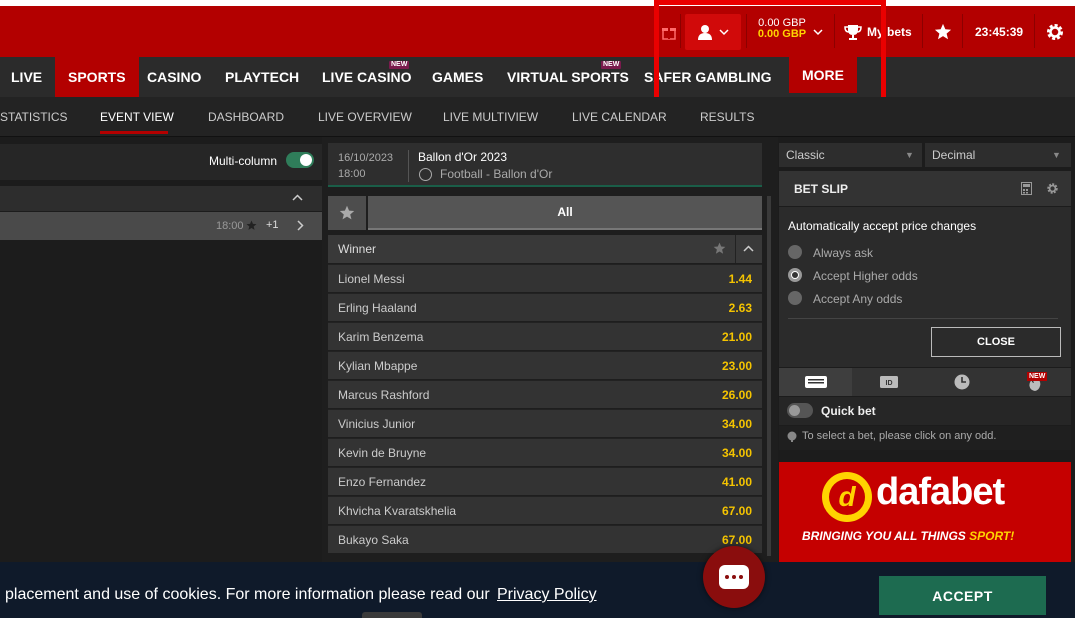 This screenshot has height=618, width=1075. I want to click on dafabet-logo-text: dafabet, so click(940, 492).